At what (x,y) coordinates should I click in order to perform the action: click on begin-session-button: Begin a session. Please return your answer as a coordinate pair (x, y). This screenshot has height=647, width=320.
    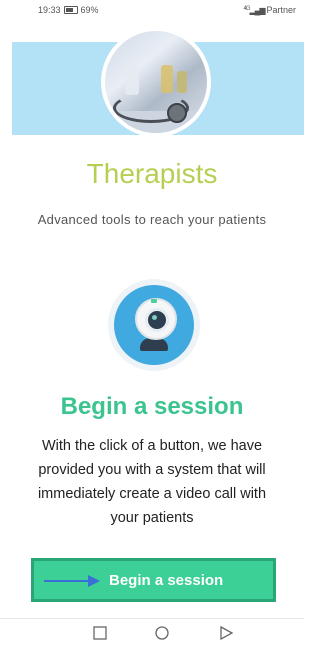
    Looking at the image, I should click on (153, 580).